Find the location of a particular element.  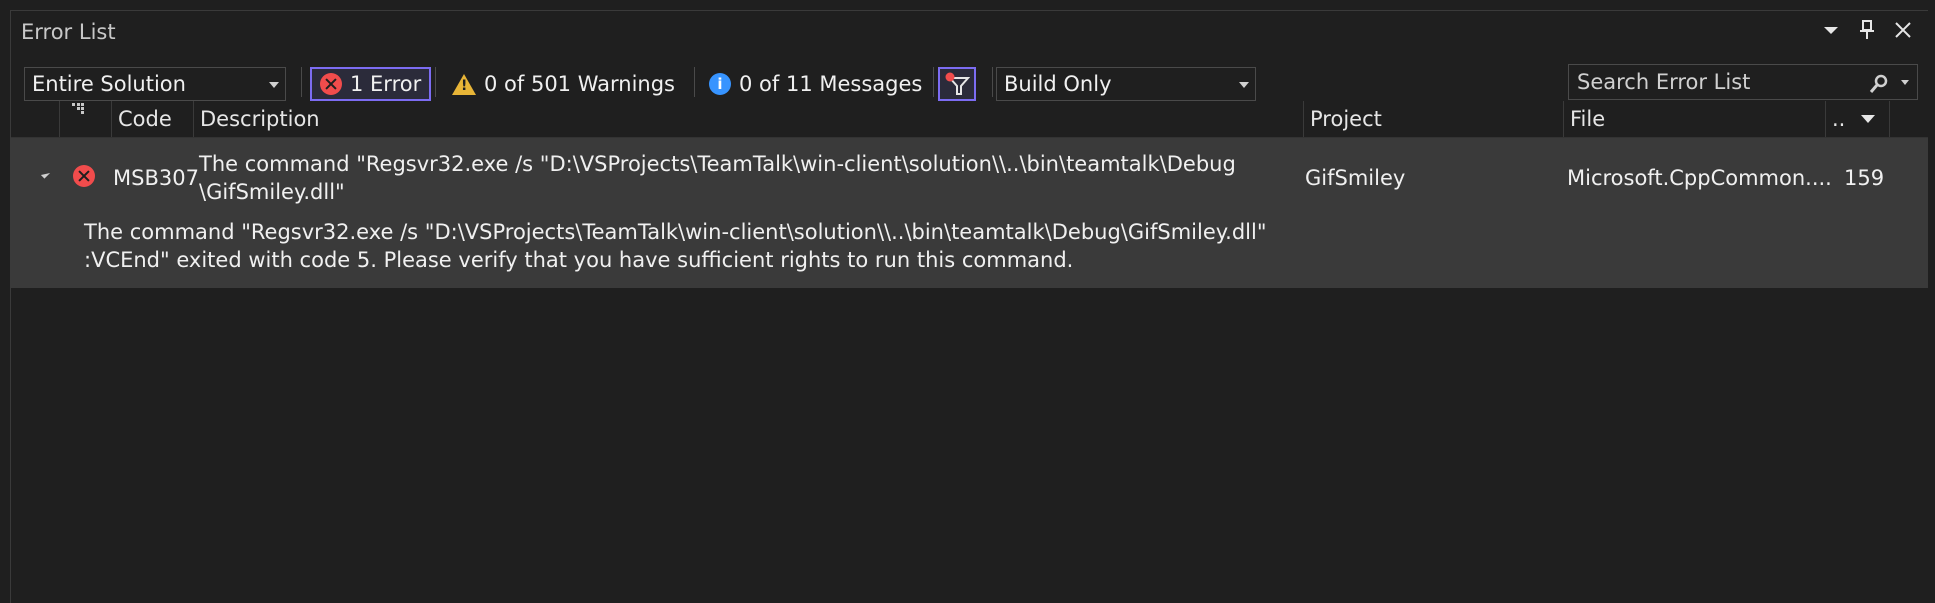

column-header-file: File is located at coordinates (1694, 119).